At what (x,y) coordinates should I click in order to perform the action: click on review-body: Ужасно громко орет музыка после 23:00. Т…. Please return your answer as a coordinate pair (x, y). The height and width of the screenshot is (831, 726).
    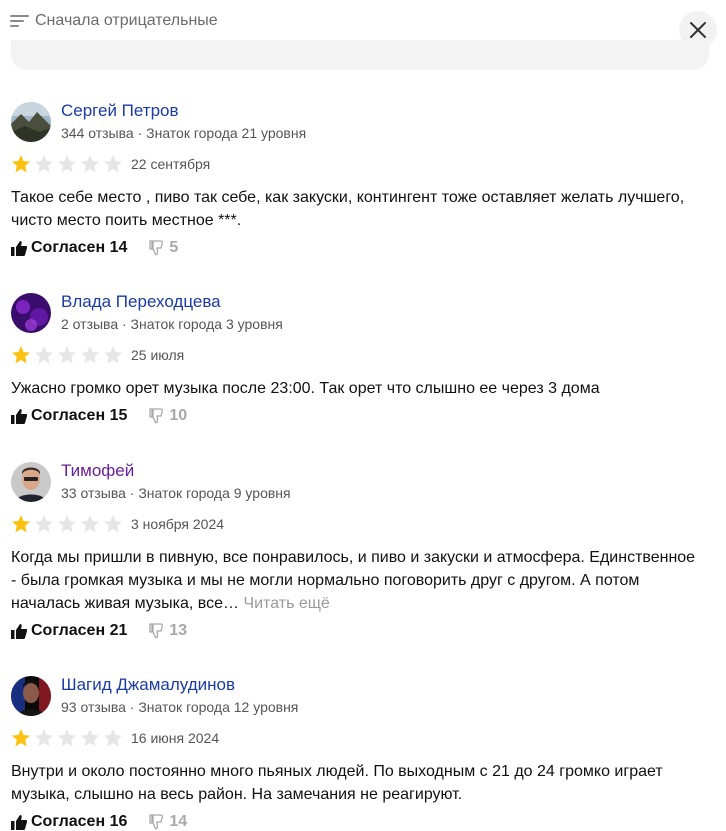
    Looking at the image, I should click on (305, 388).